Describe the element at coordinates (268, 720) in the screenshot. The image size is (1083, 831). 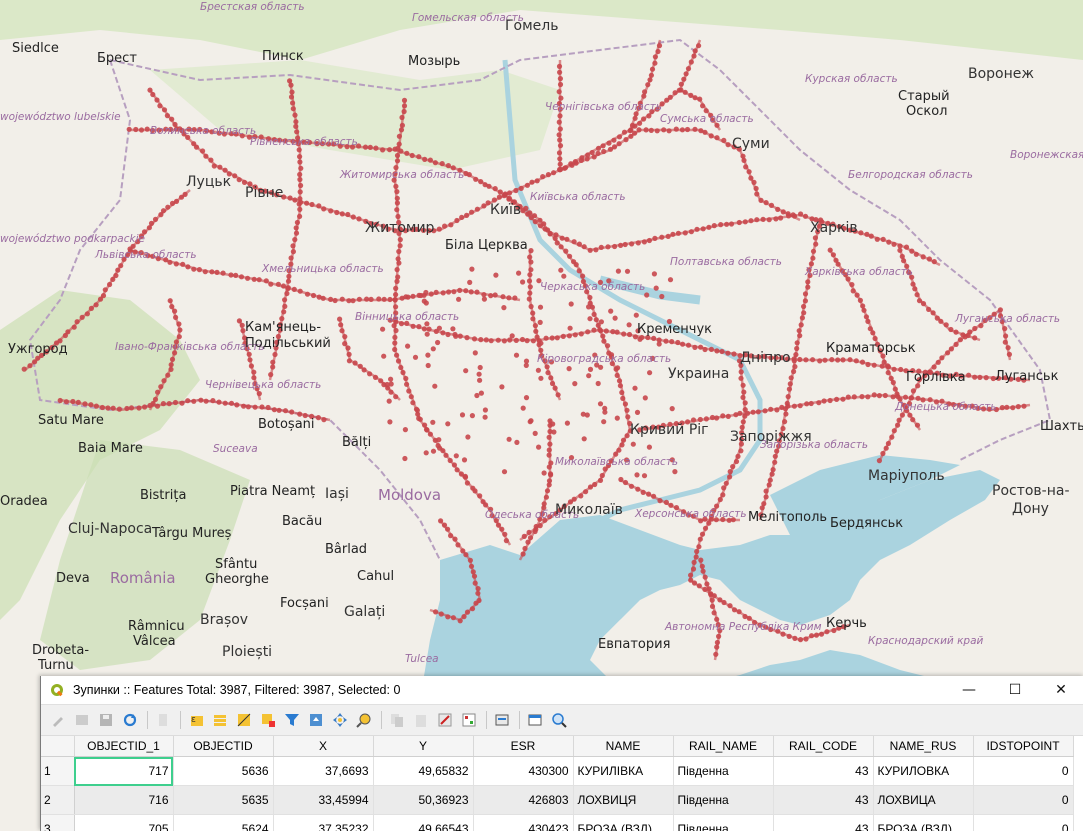
I see `deselect-all-icon` at that location.